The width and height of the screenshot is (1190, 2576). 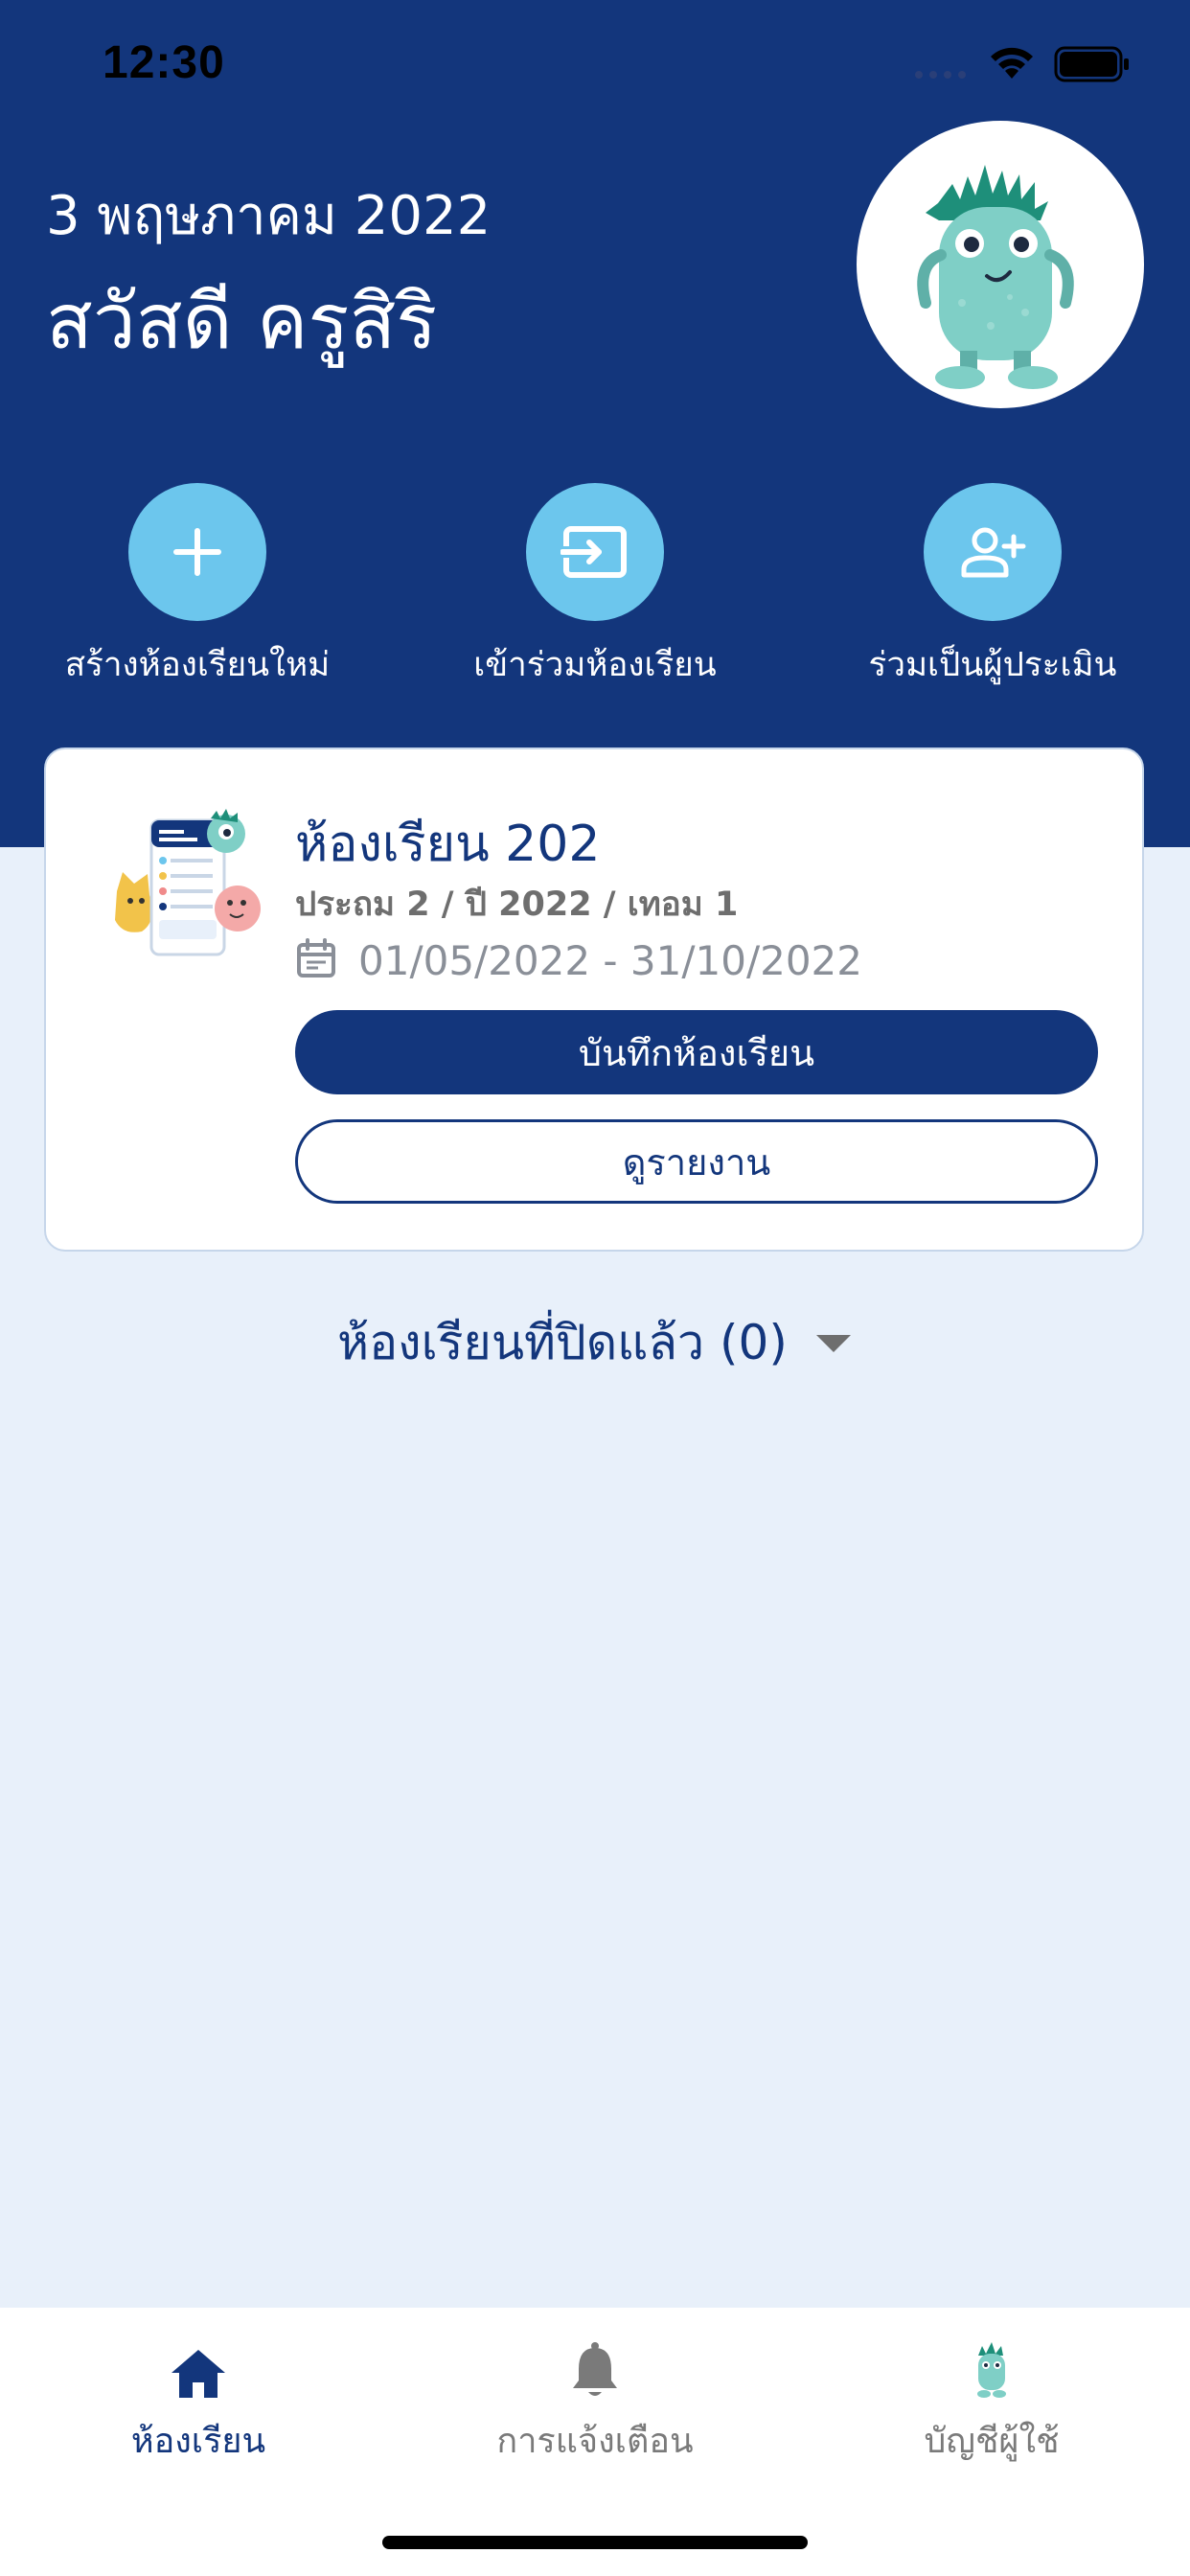 I want to click on tab-account: บัญชีผู้ใช้, so click(x=991, y=2402).